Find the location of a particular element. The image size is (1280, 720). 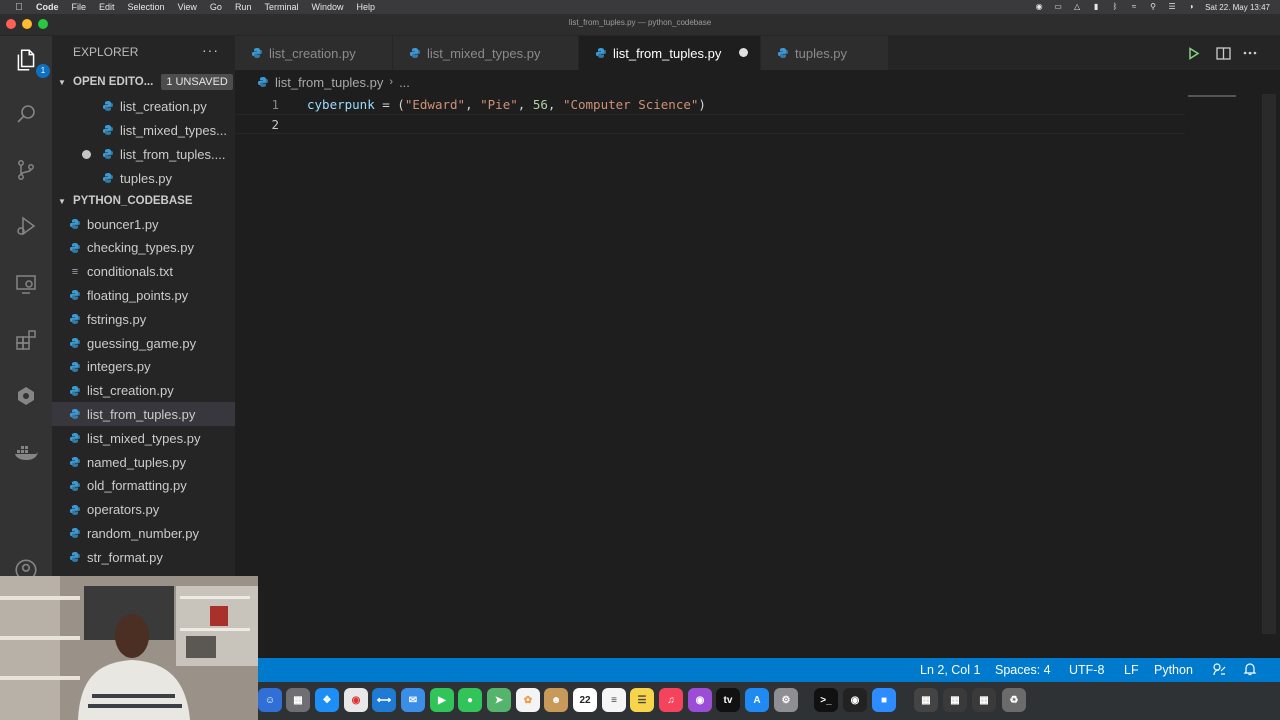

tab-list-from-tuples: list_from_tuples.py is located at coordinates (670, 53).